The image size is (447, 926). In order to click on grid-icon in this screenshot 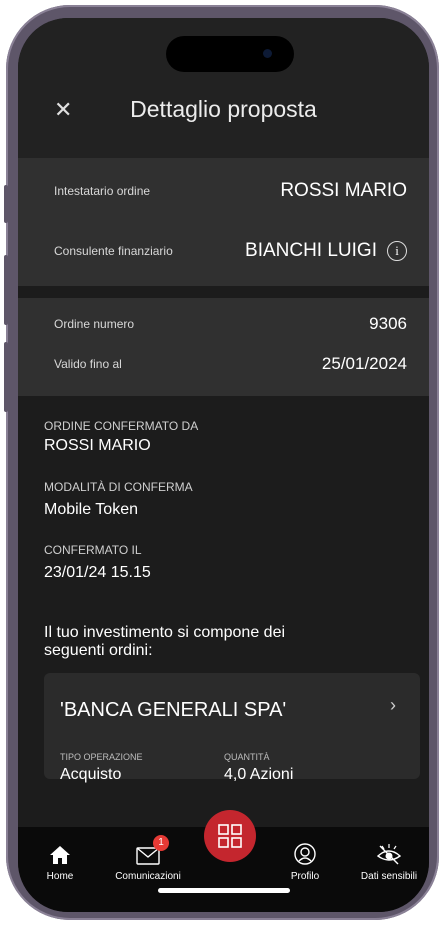, I will do `click(230, 836)`.